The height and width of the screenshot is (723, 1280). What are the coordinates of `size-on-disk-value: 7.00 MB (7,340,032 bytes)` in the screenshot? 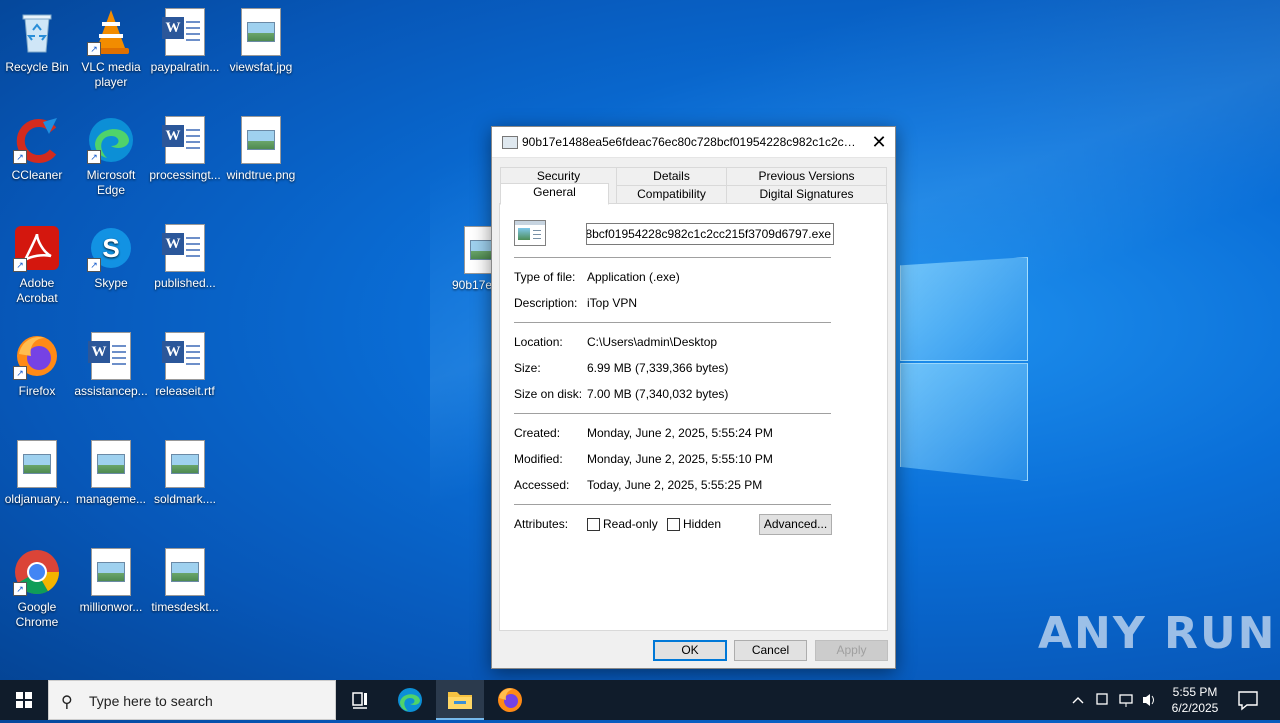 It's located at (658, 394).